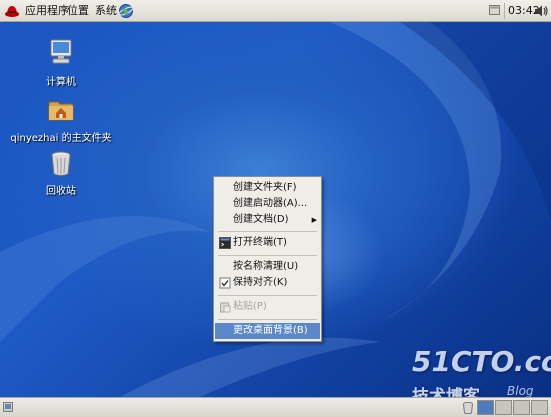  I want to click on desktop-icon-label: 回收站, so click(61, 191).